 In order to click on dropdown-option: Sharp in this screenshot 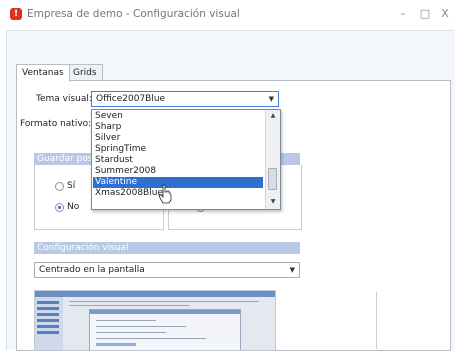, I will do `click(178, 127)`.